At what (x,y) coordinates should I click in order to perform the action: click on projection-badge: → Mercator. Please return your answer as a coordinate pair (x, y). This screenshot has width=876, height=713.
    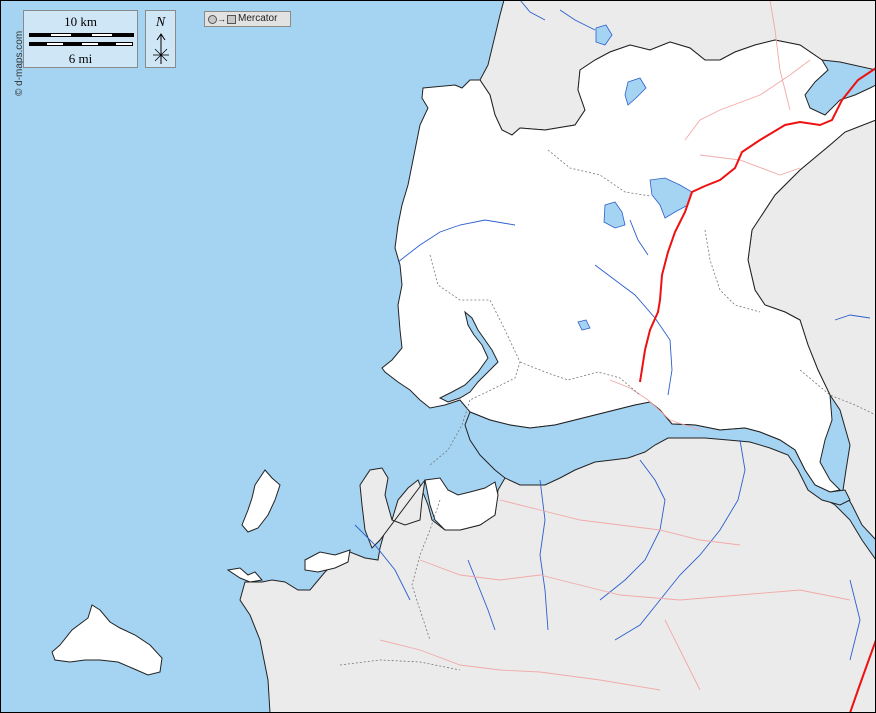
    Looking at the image, I should click on (247, 19).